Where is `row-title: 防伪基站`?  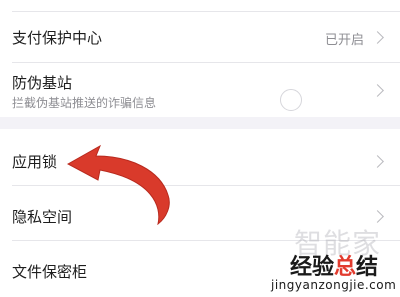 row-title: 防伪基站 is located at coordinates (42, 83).